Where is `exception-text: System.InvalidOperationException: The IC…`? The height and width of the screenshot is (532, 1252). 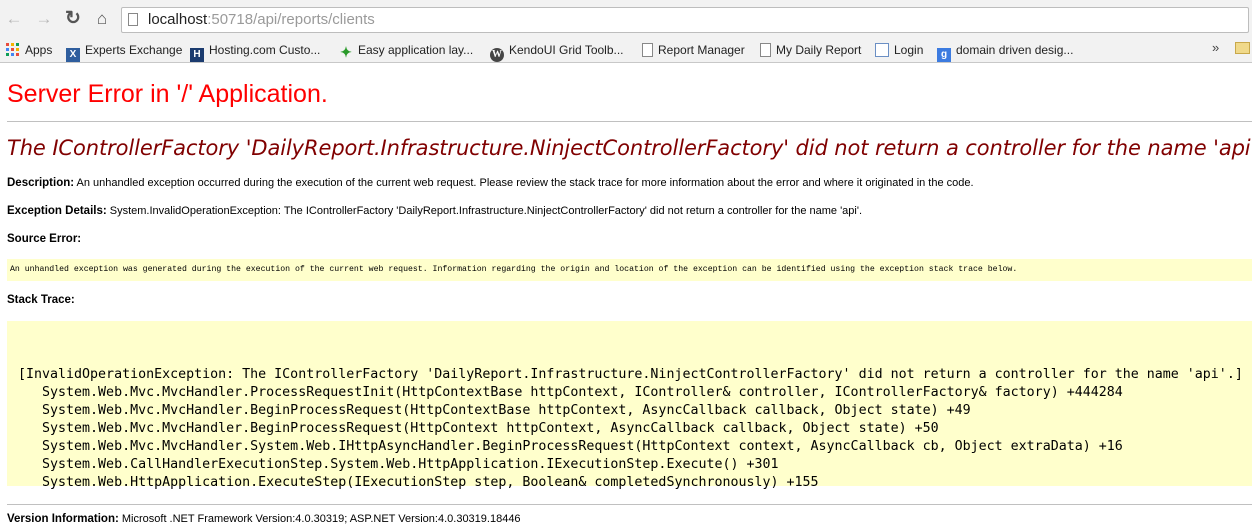
exception-text: System.InvalidOperationException: The IC… is located at coordinates (484, 211).